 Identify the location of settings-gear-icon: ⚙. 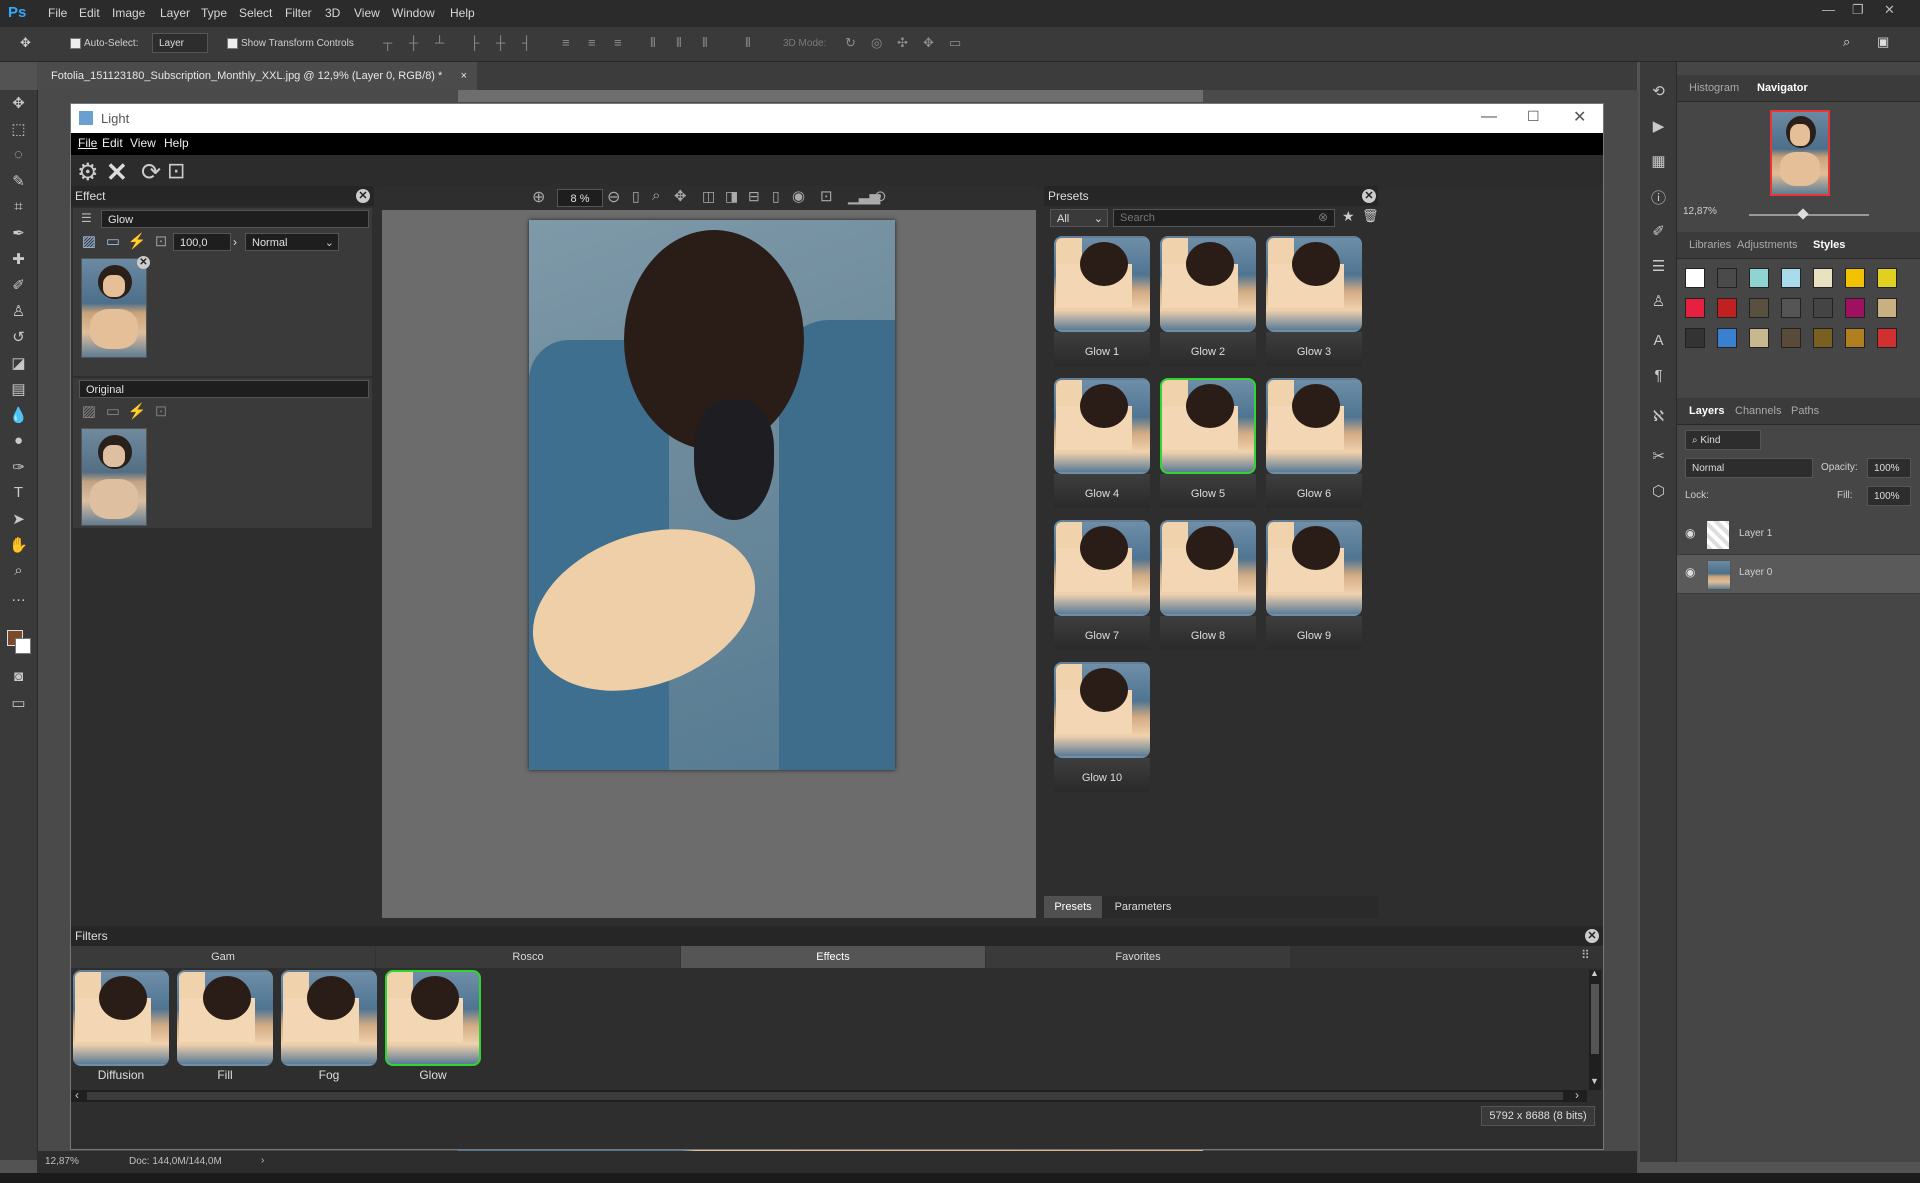
(88, 172).